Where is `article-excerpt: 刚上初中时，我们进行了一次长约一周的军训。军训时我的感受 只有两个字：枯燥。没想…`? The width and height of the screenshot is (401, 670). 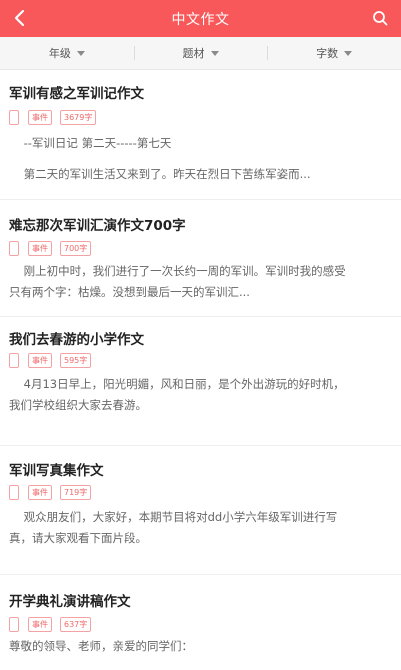
article-excerpt: 刚上初中时，我们进行了一次长约一周的军训。军训时我的感受 只有两个字：枯燥。没想… is located at coordinates (199, 282).